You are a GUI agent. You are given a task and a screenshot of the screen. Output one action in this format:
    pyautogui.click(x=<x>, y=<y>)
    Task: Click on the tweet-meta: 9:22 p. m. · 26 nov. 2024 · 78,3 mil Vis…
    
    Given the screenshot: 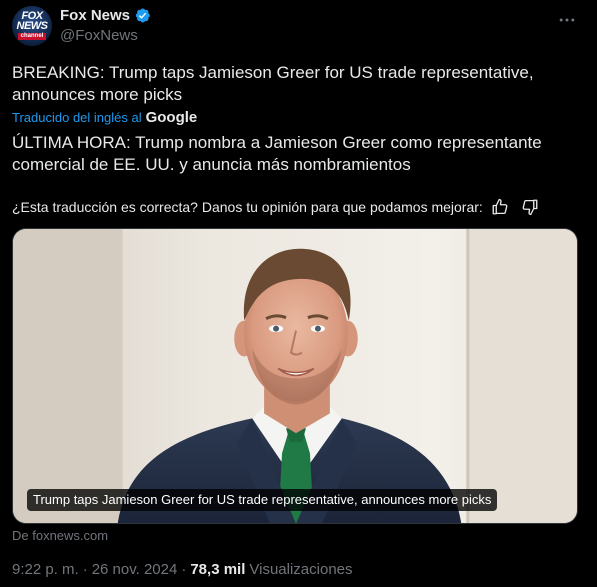 What is the action you would take?
    pyautogui.click(x=182, y=569)
    